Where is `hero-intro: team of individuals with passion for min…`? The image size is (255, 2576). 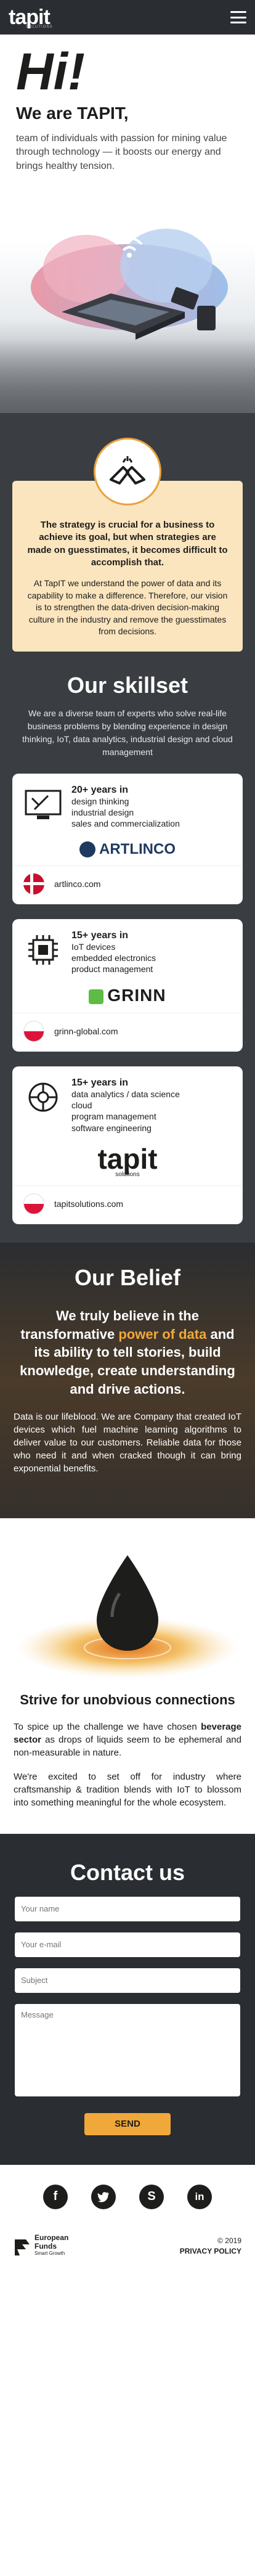
hero-intro: team of individuals with passion for min… is located at coordinates (121, 152).